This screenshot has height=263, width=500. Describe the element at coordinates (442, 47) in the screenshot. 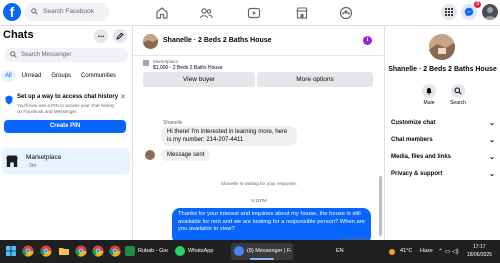

I see `contact-avatar` at that location.